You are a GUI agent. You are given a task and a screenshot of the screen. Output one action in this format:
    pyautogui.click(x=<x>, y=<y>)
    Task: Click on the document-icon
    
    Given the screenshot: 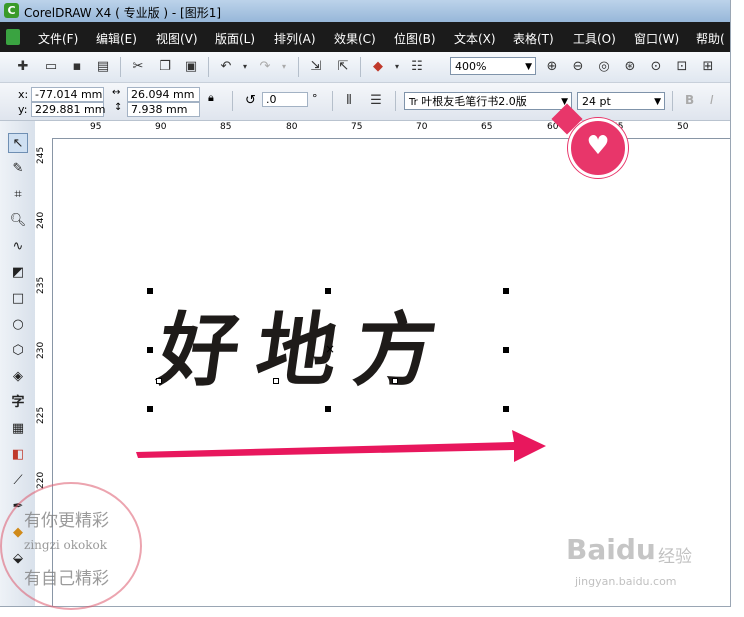 What is the action you would take?
    pyautogui.click(x=13, y=37)
    